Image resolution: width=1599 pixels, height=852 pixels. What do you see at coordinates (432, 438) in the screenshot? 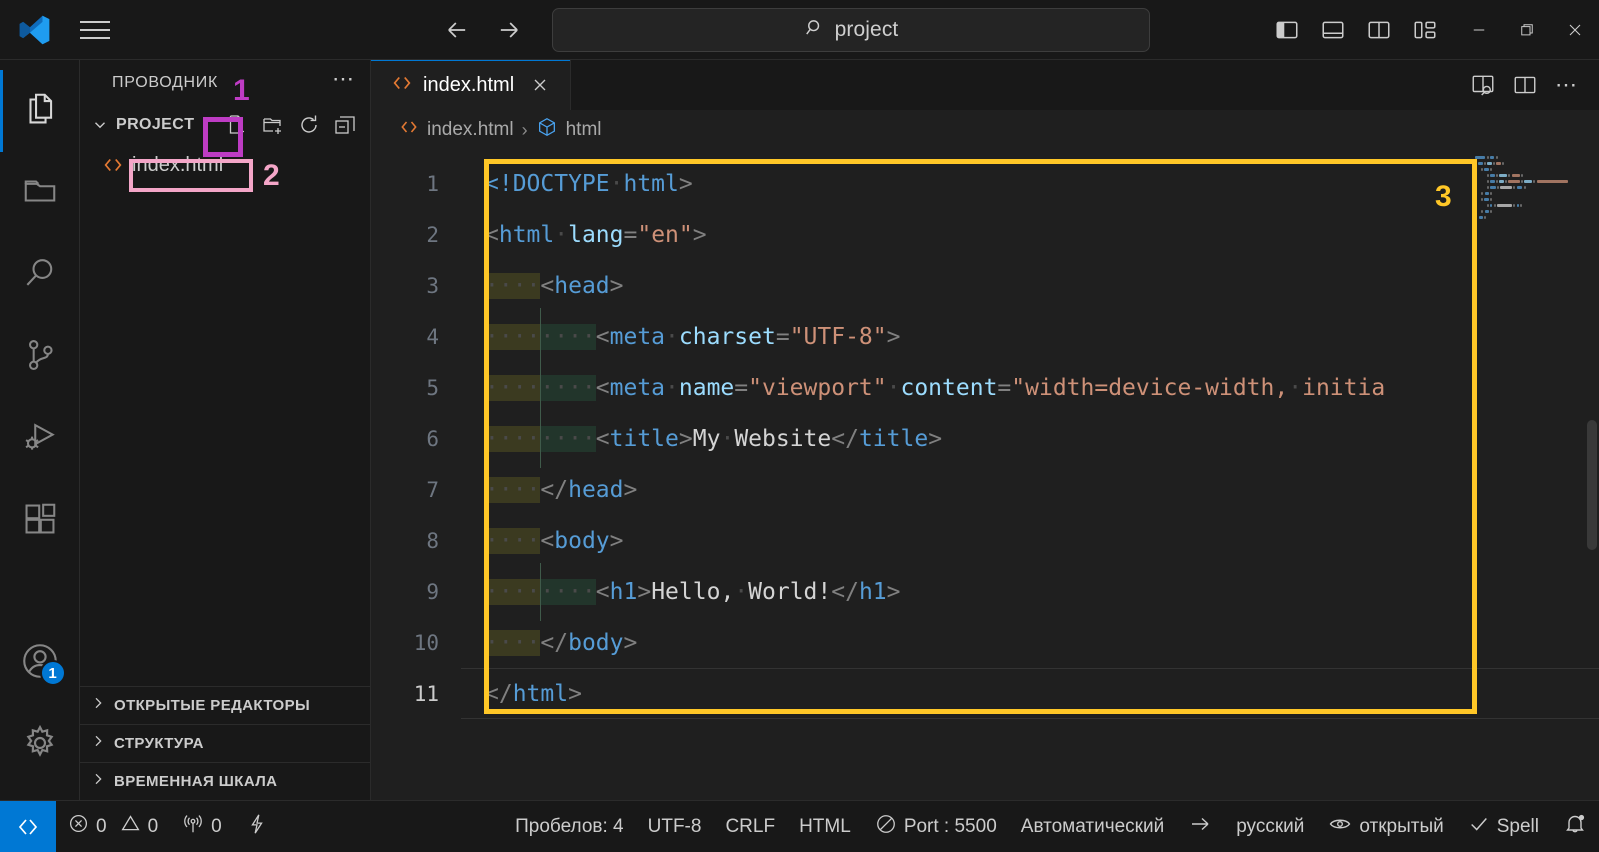
I see `line-number: 6` at bounding box center [432, 438].